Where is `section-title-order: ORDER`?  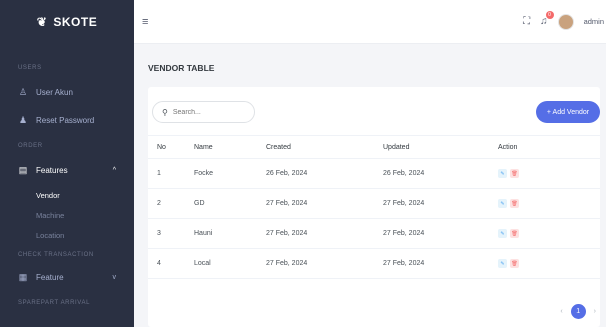
section-title-order: ORDER is located at coordinates (30, 146).